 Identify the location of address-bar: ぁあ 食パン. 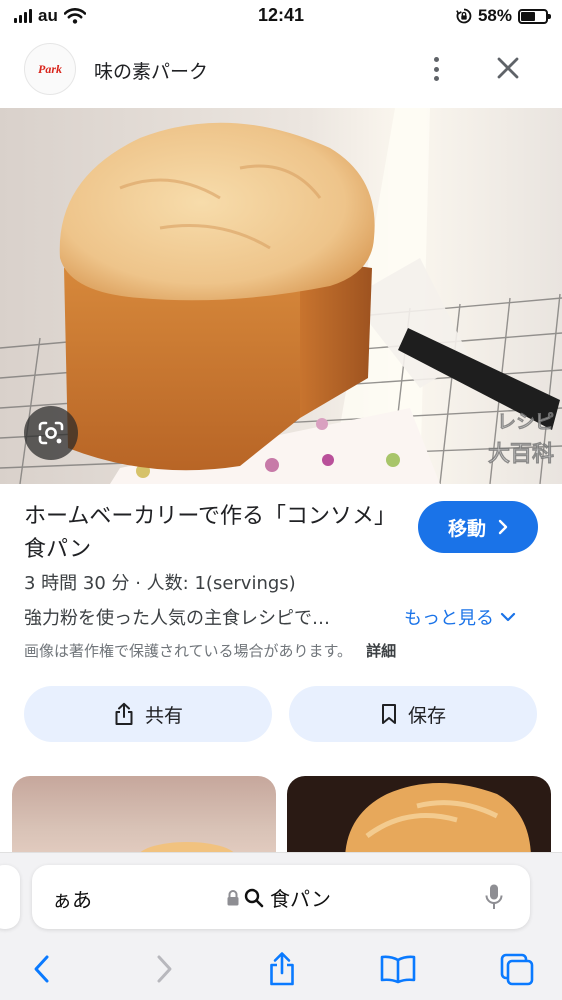
(281, 897).